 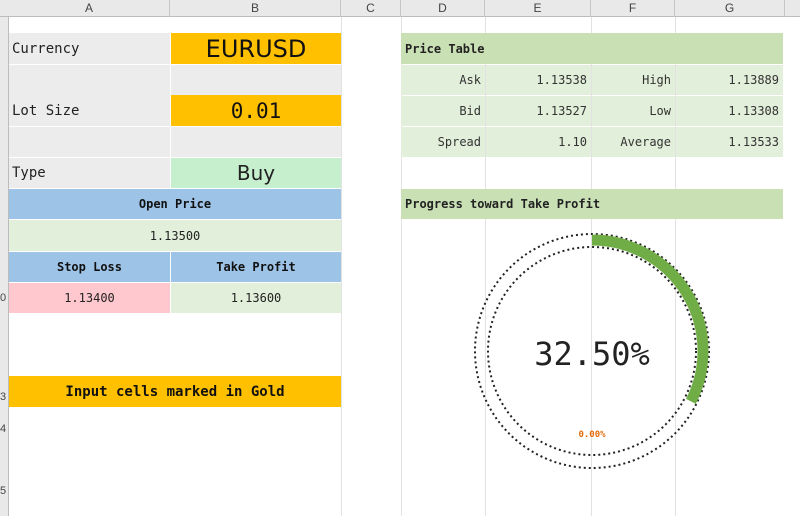 I want to click on currency-label: Currency, so click(x=46, y=48).